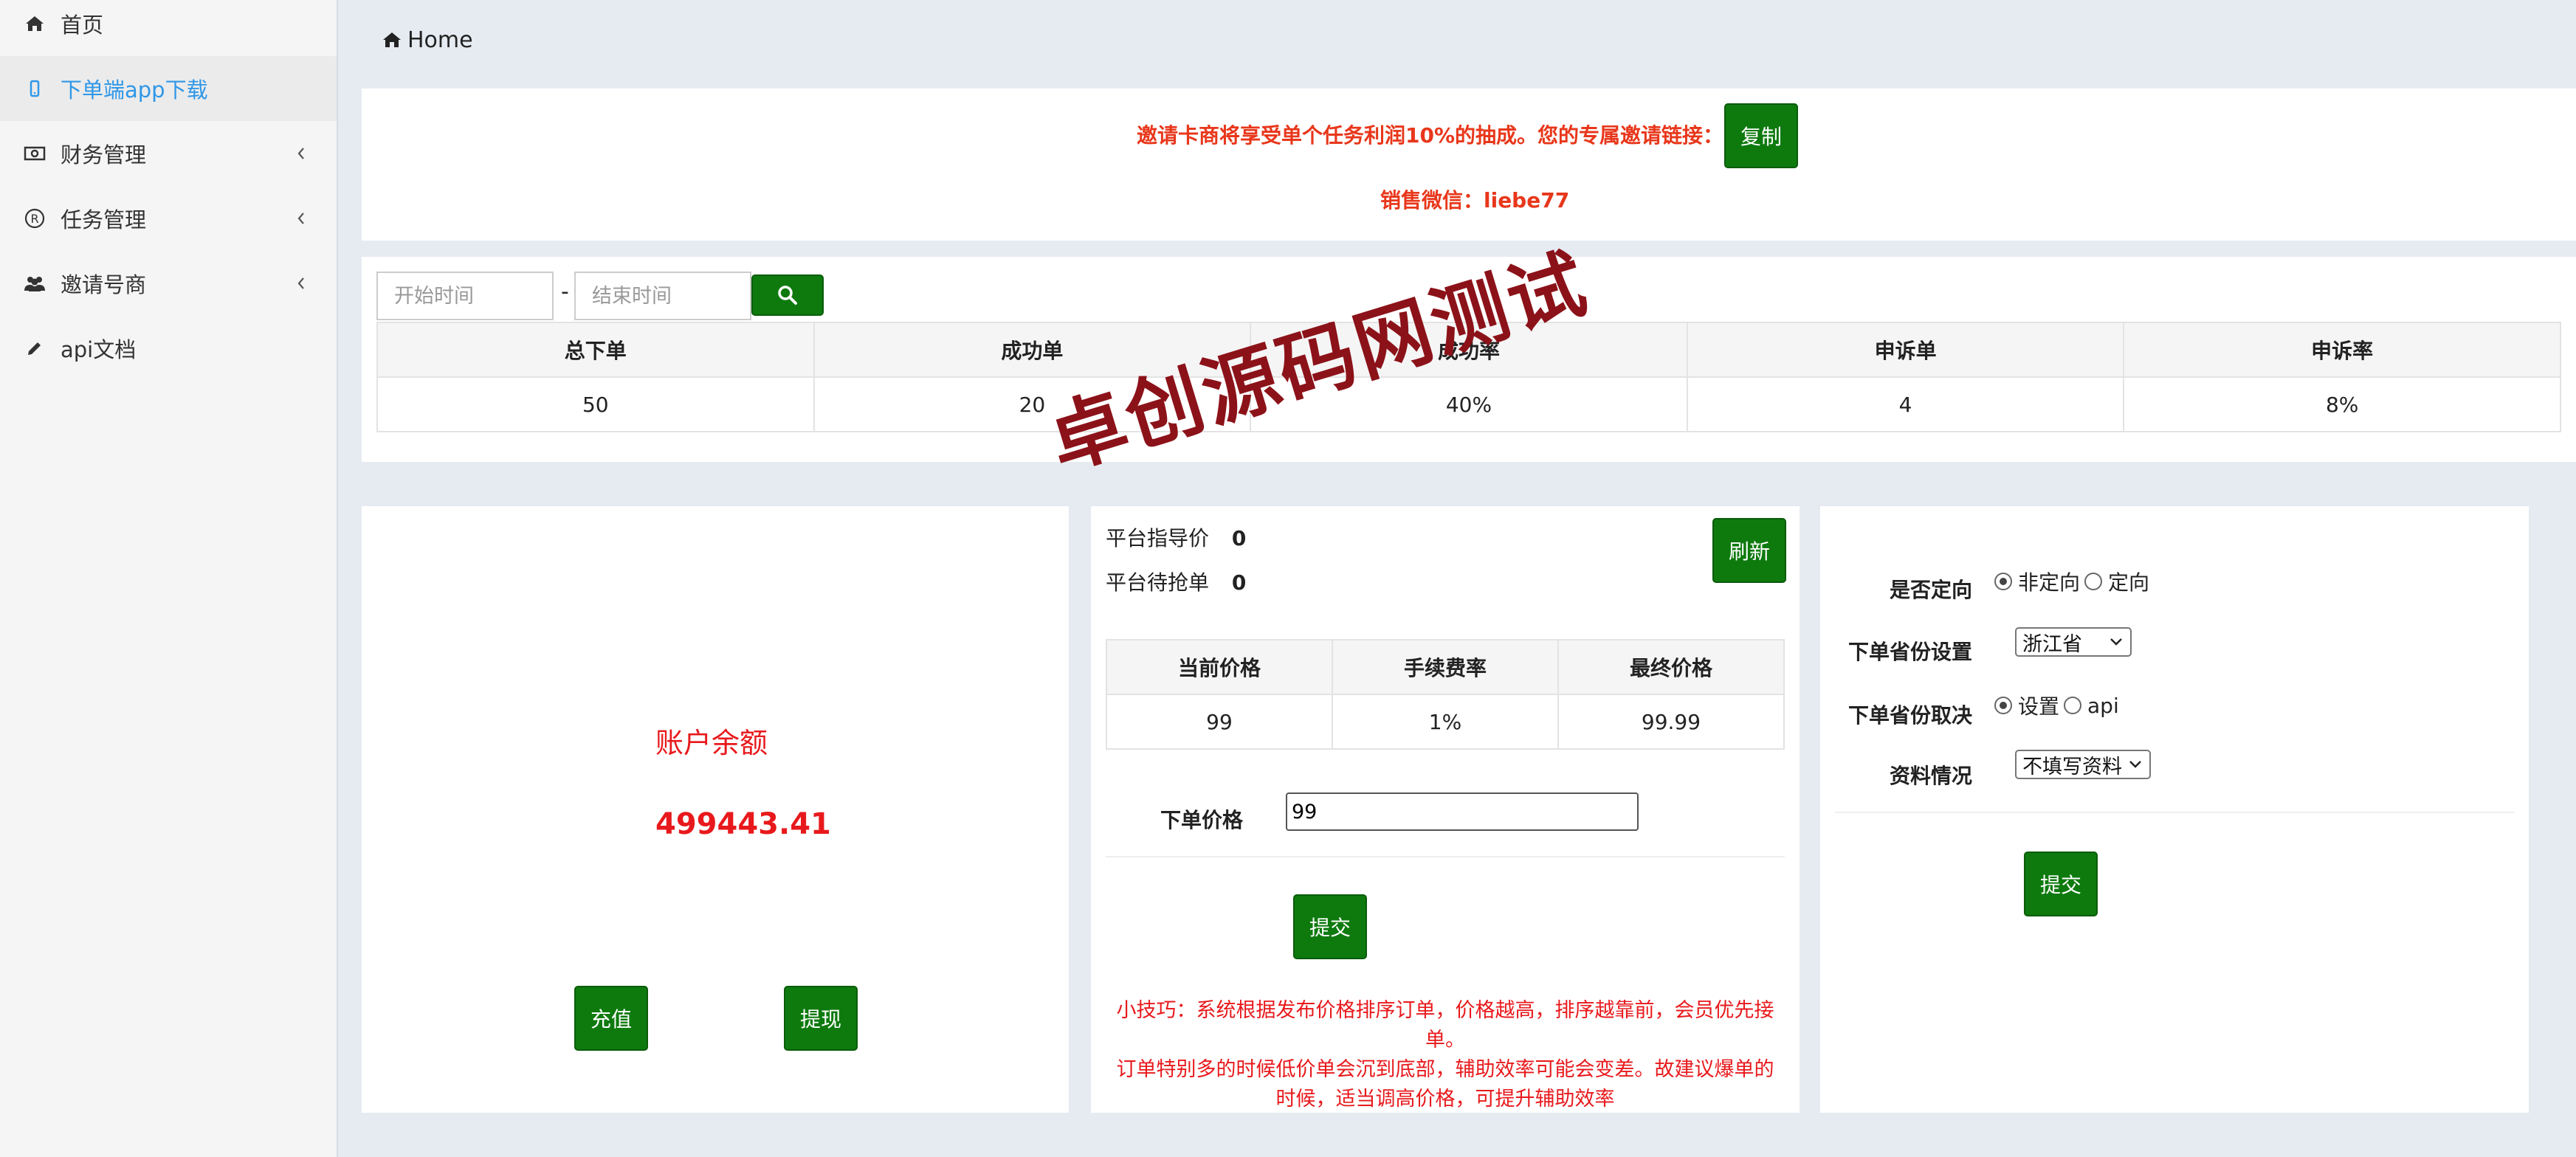 This screenshot has width=2576, height=1157. What do you see at coordinates (104, 284) in the screenshot?
I see `sidebar-item-label: 邀请号商` at bounding box center [104, 284].